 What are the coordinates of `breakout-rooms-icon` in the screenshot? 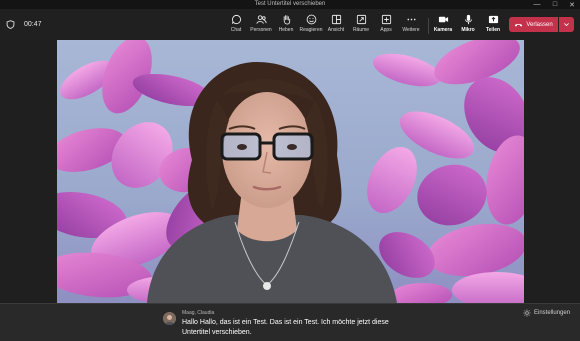 It's located at (361, 19).